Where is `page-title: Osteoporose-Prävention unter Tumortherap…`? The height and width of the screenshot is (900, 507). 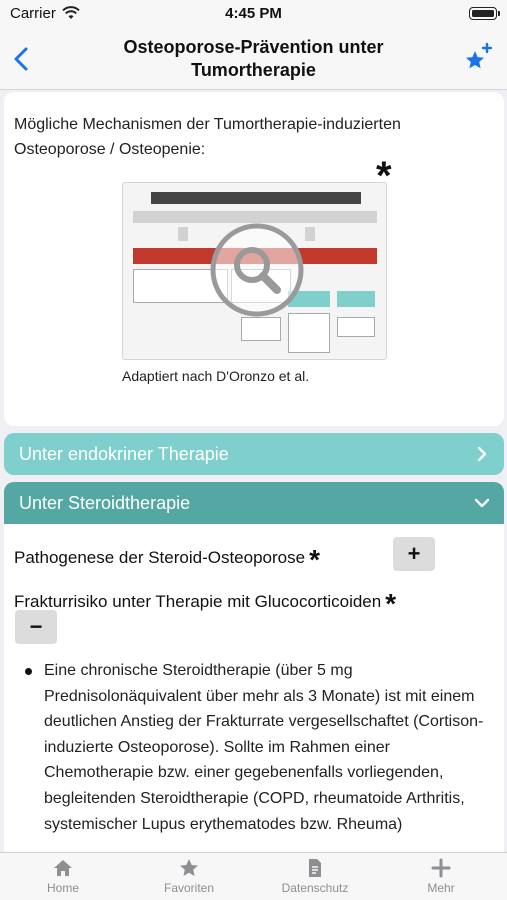 page-title: Osteoporose-Prävention unter Tumortherap… is located at coordinates (253, 58).